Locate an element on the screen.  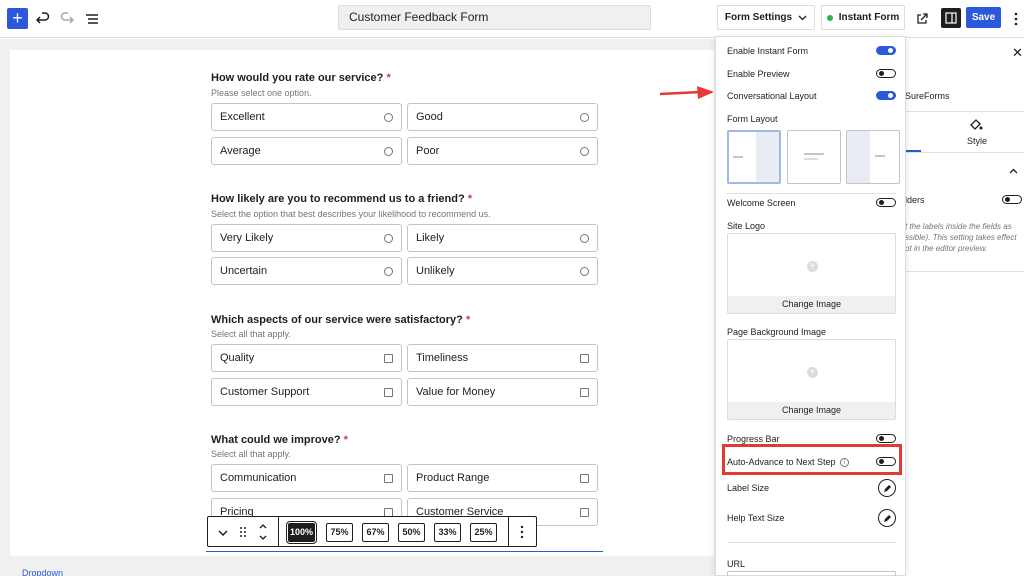
auto-advance-highlight is located at coordinates (812, 459).